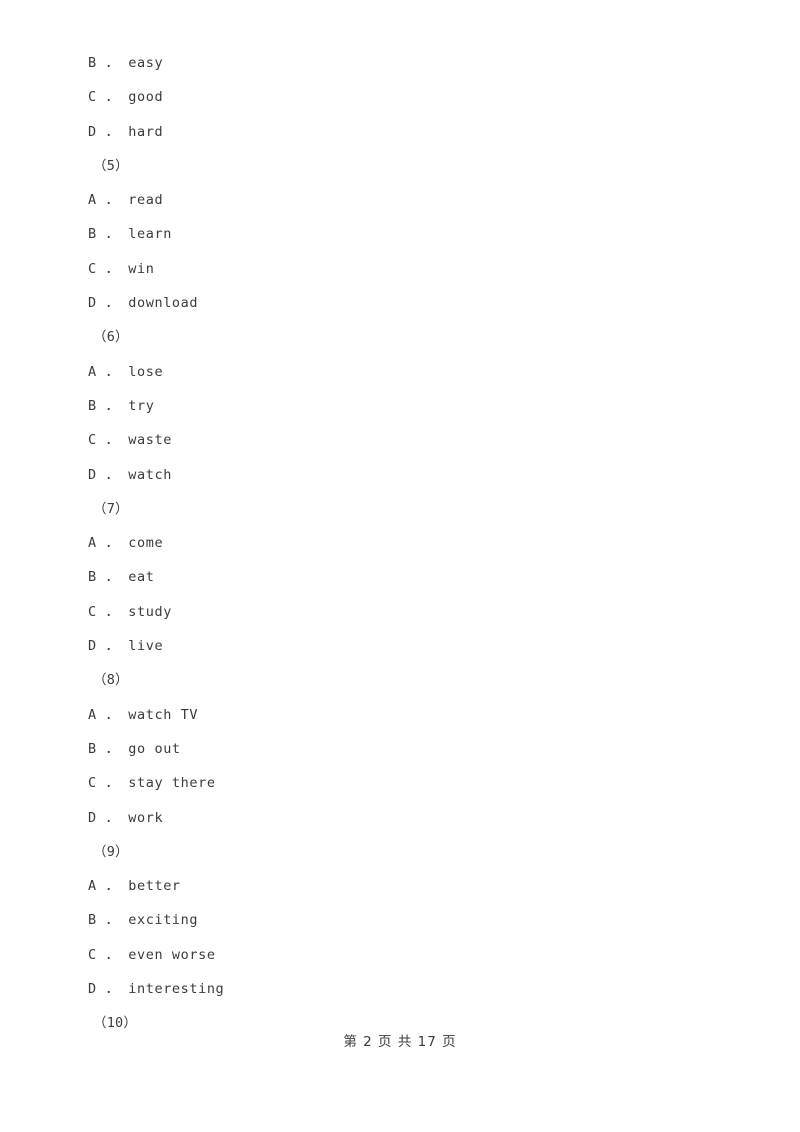 The image size is (800, 1132). Describe the element at coordinates (400, 1042) in the screenshot. I see `page-footer: 第 2 页 共 17 页` at that location.